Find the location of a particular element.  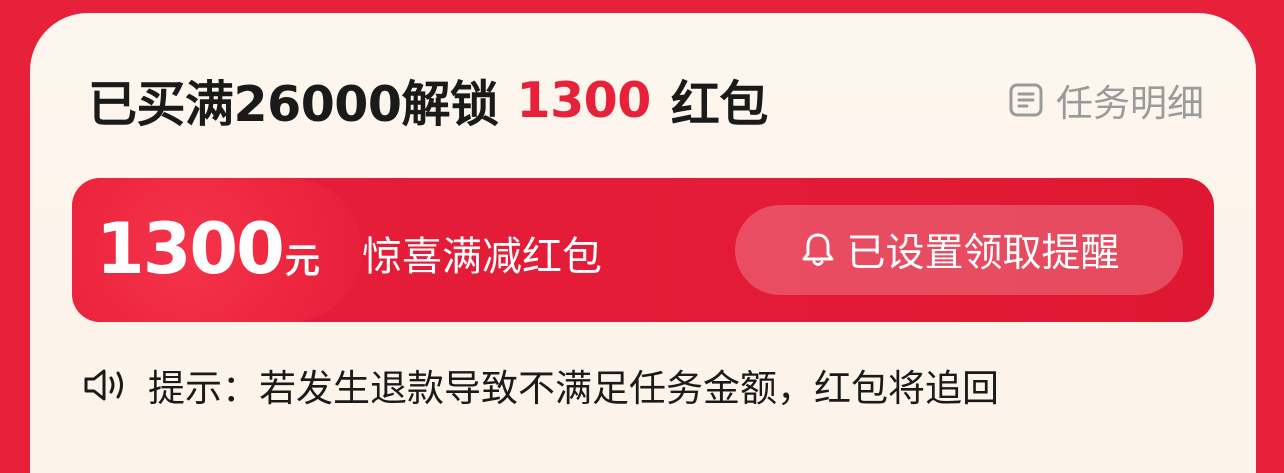

title-suffix: 红包 is located at coordinates (719, 104).